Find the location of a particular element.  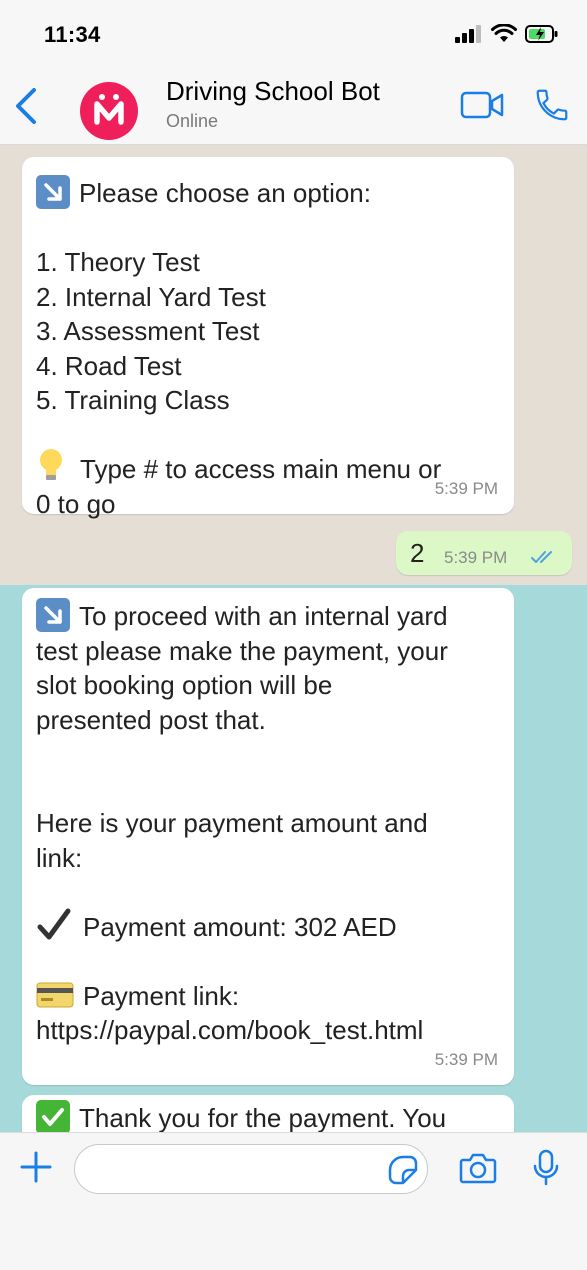

phone-icon is located at coordinates (552, 105).